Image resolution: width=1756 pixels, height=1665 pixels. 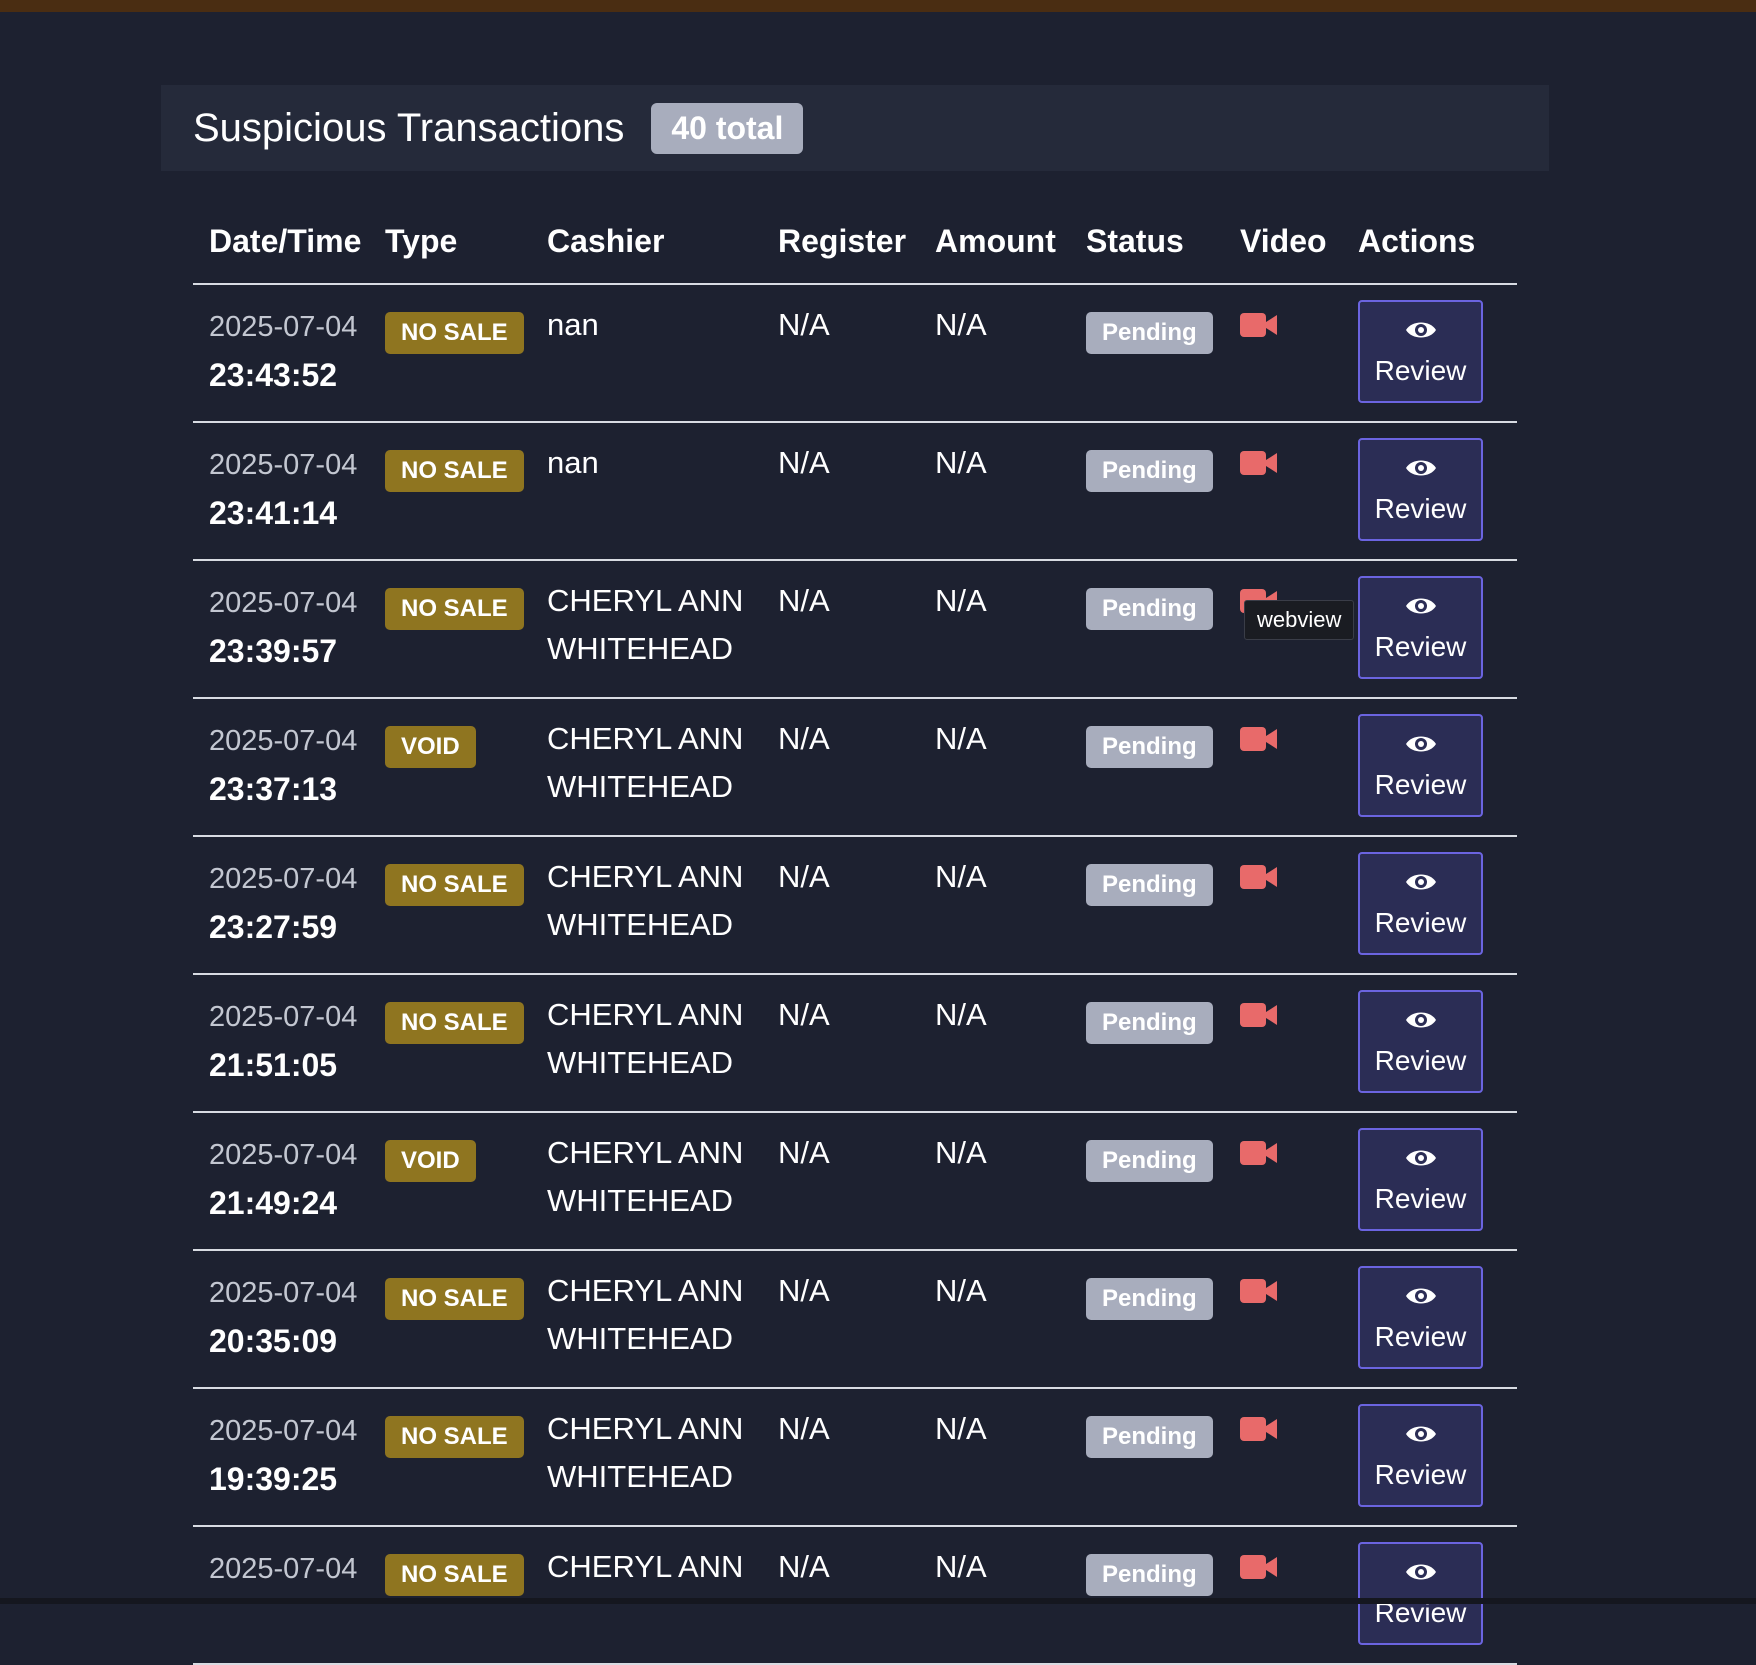 What do you see at coordinates (842, 240) in the screenshot?
I see `column-header-register: Register` at bounding box center [842, 240].